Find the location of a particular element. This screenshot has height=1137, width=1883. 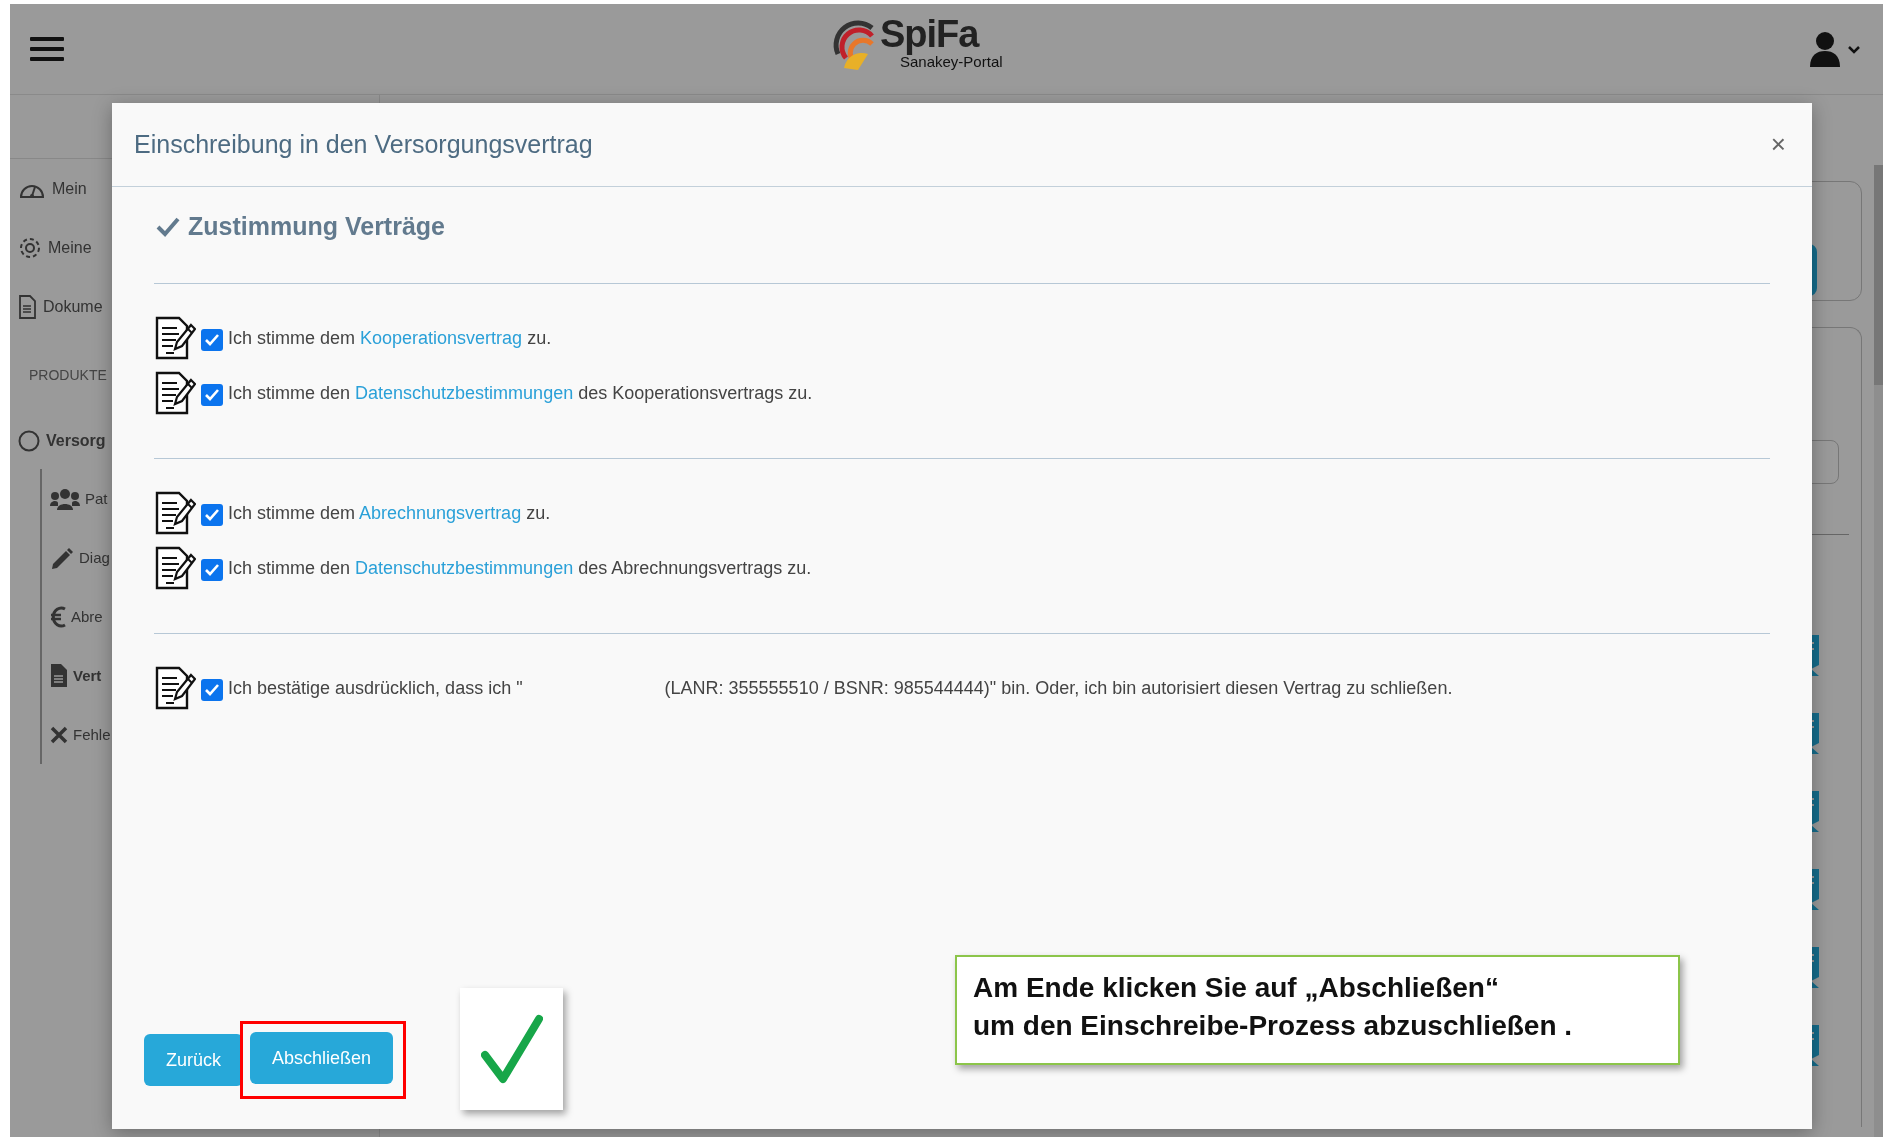

callout-note: Am Ende klicken Sie auf „Abschließen“ um den Einschreibe-Prozess abzuschließen . is located at coordinates (1317, 1010).